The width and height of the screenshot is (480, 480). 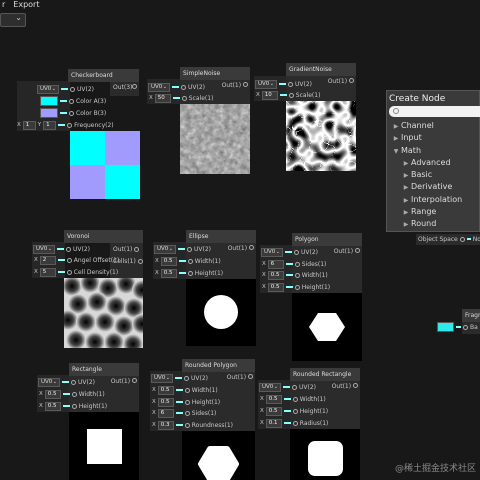 I want to click on node-title: SimpleNoise, so click(x=215, y=73).